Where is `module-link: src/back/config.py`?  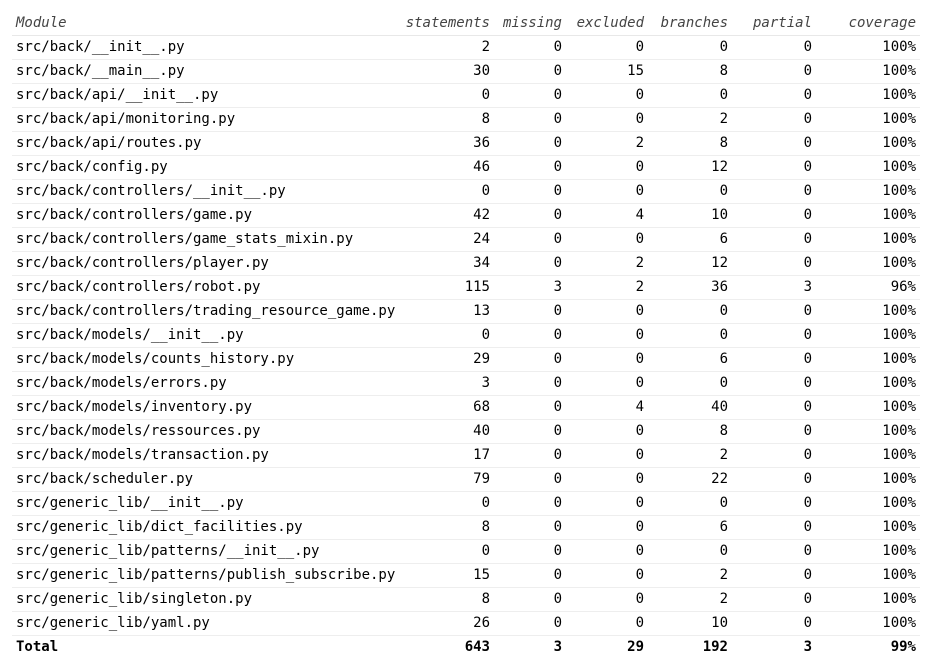 module-link: src/back/config.py is located at coordinates (206, 167).